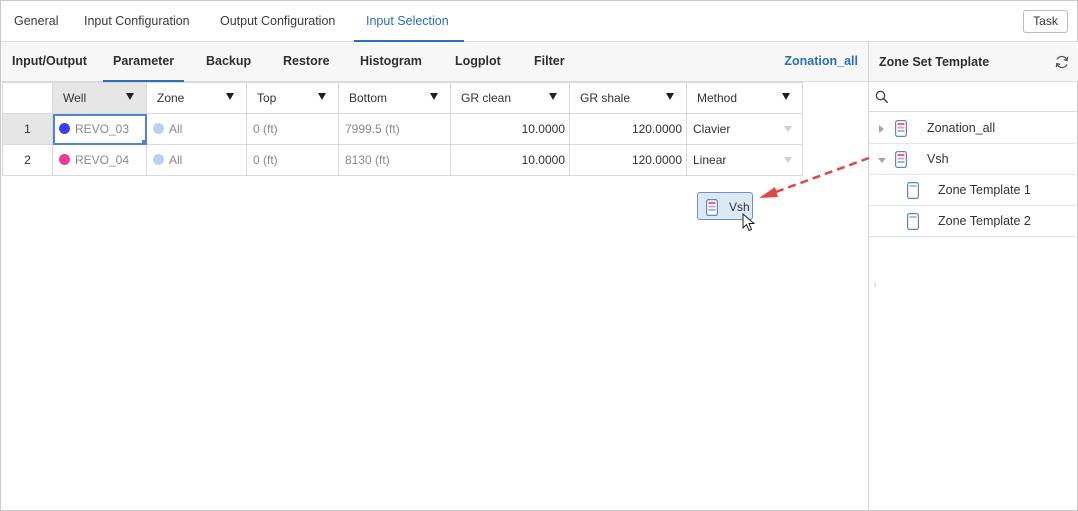 The height and width of the screenshot is (511, 1078). Describe the element at coordinates (486, 98) in the screenshot. I see `col-header-label: GR clean` at that location.